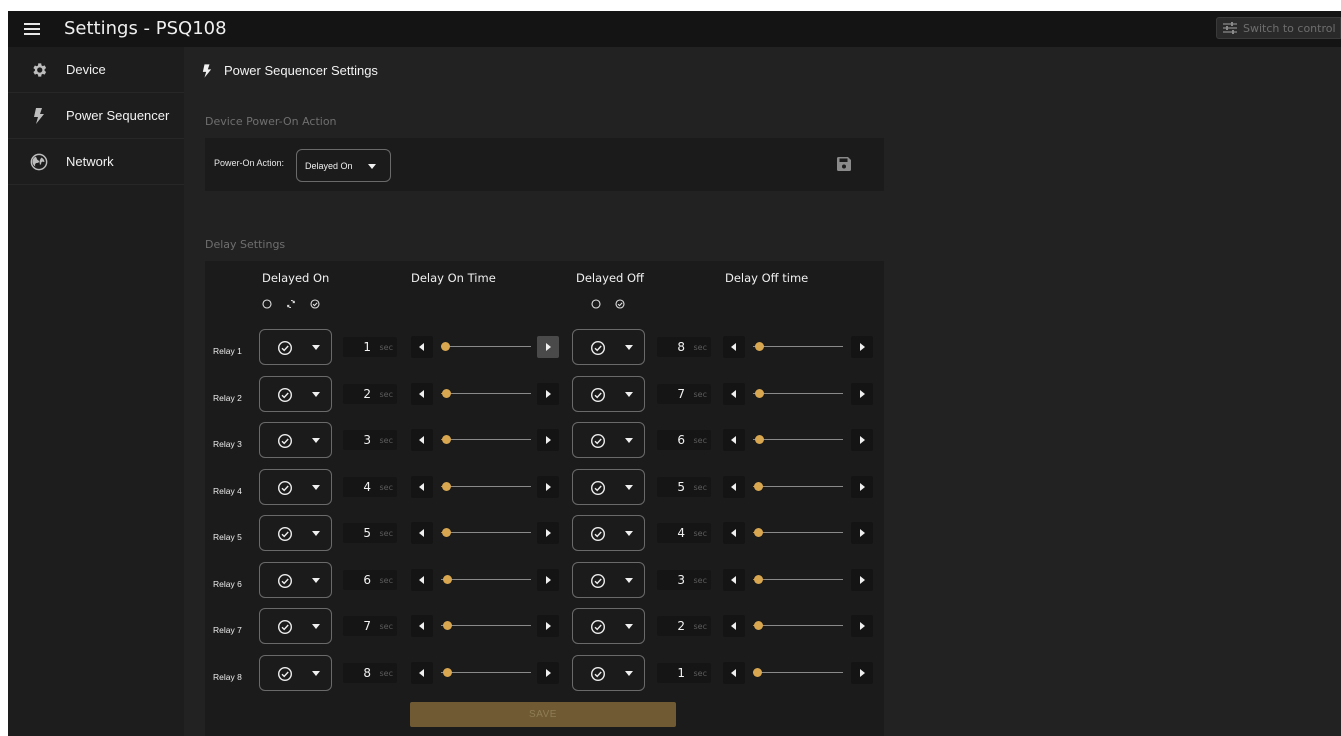 The width and height of the screenshot is (1341, 736). I want to click on delay-off-time-input: 5 sec, so click(684, 486).